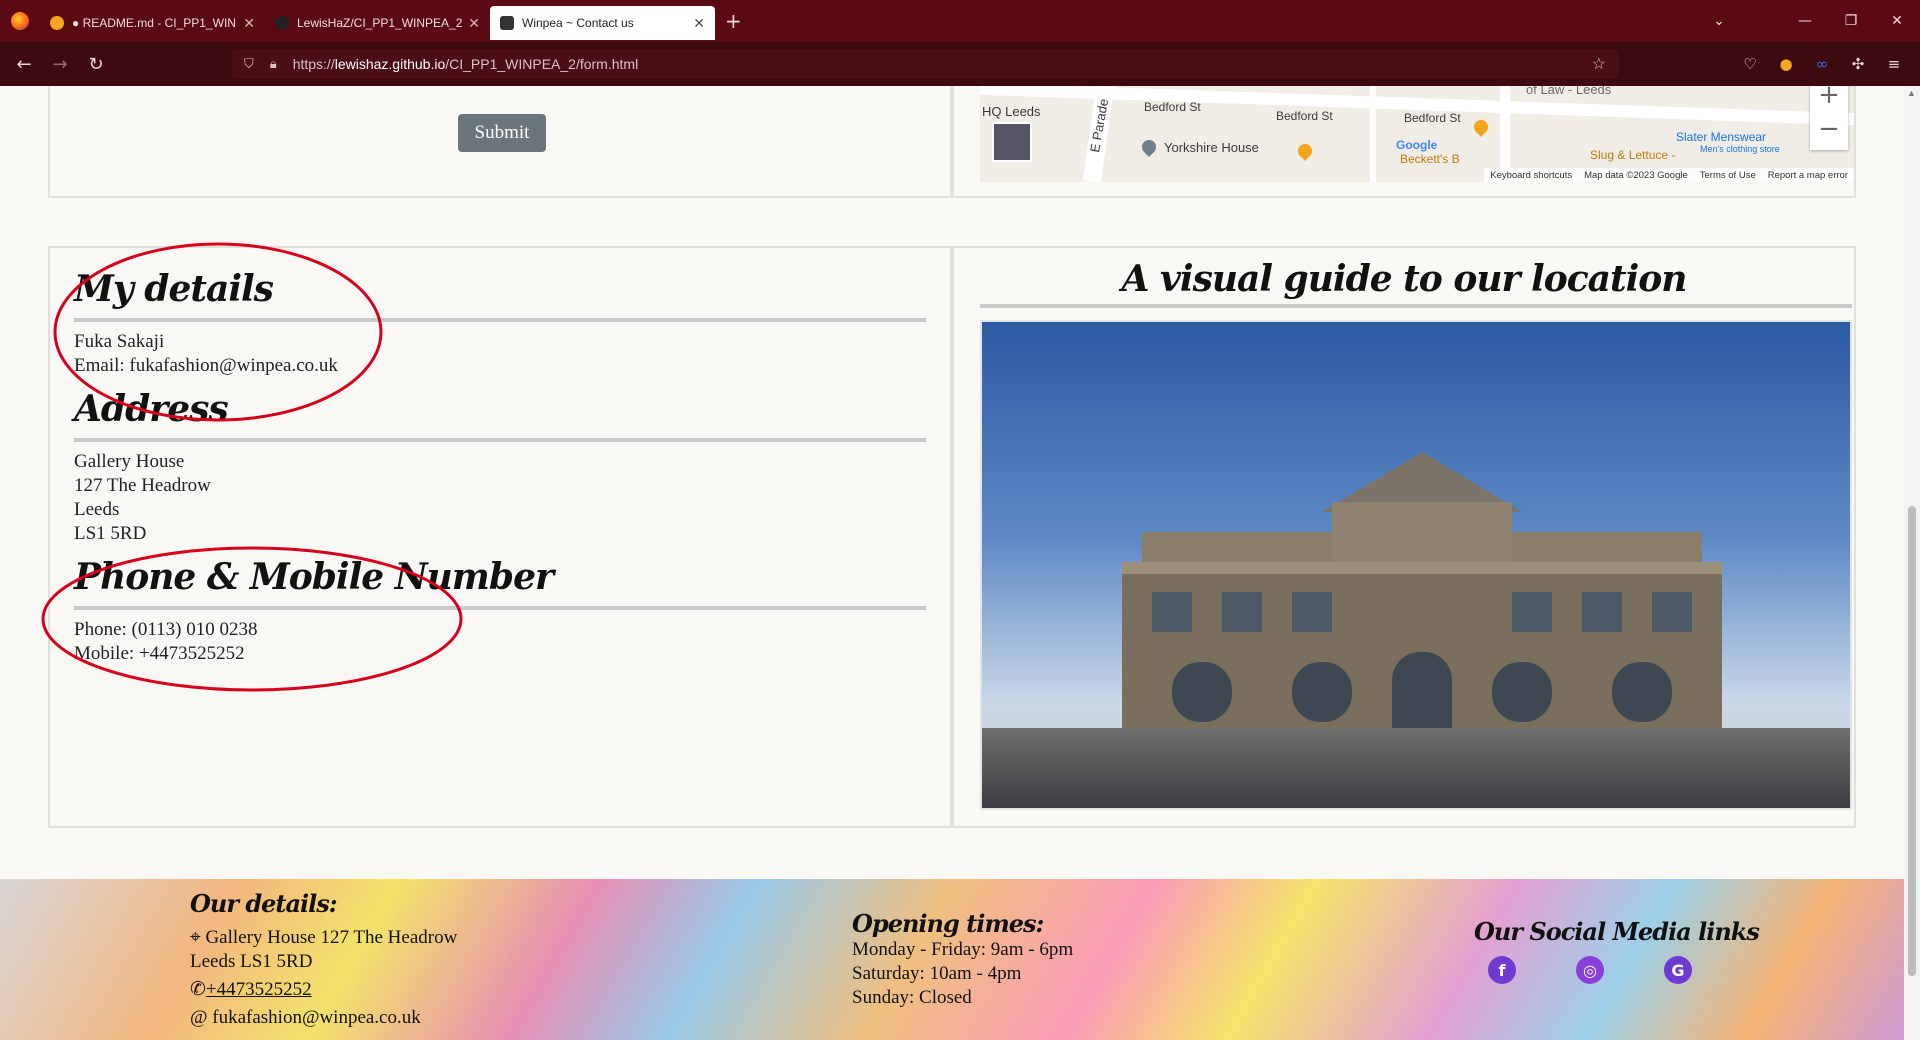  What do you see at coordinates (1740, 149) in the screenshot?
I see `map-label: Men's clothing store` at bounding box center [1740, 149].